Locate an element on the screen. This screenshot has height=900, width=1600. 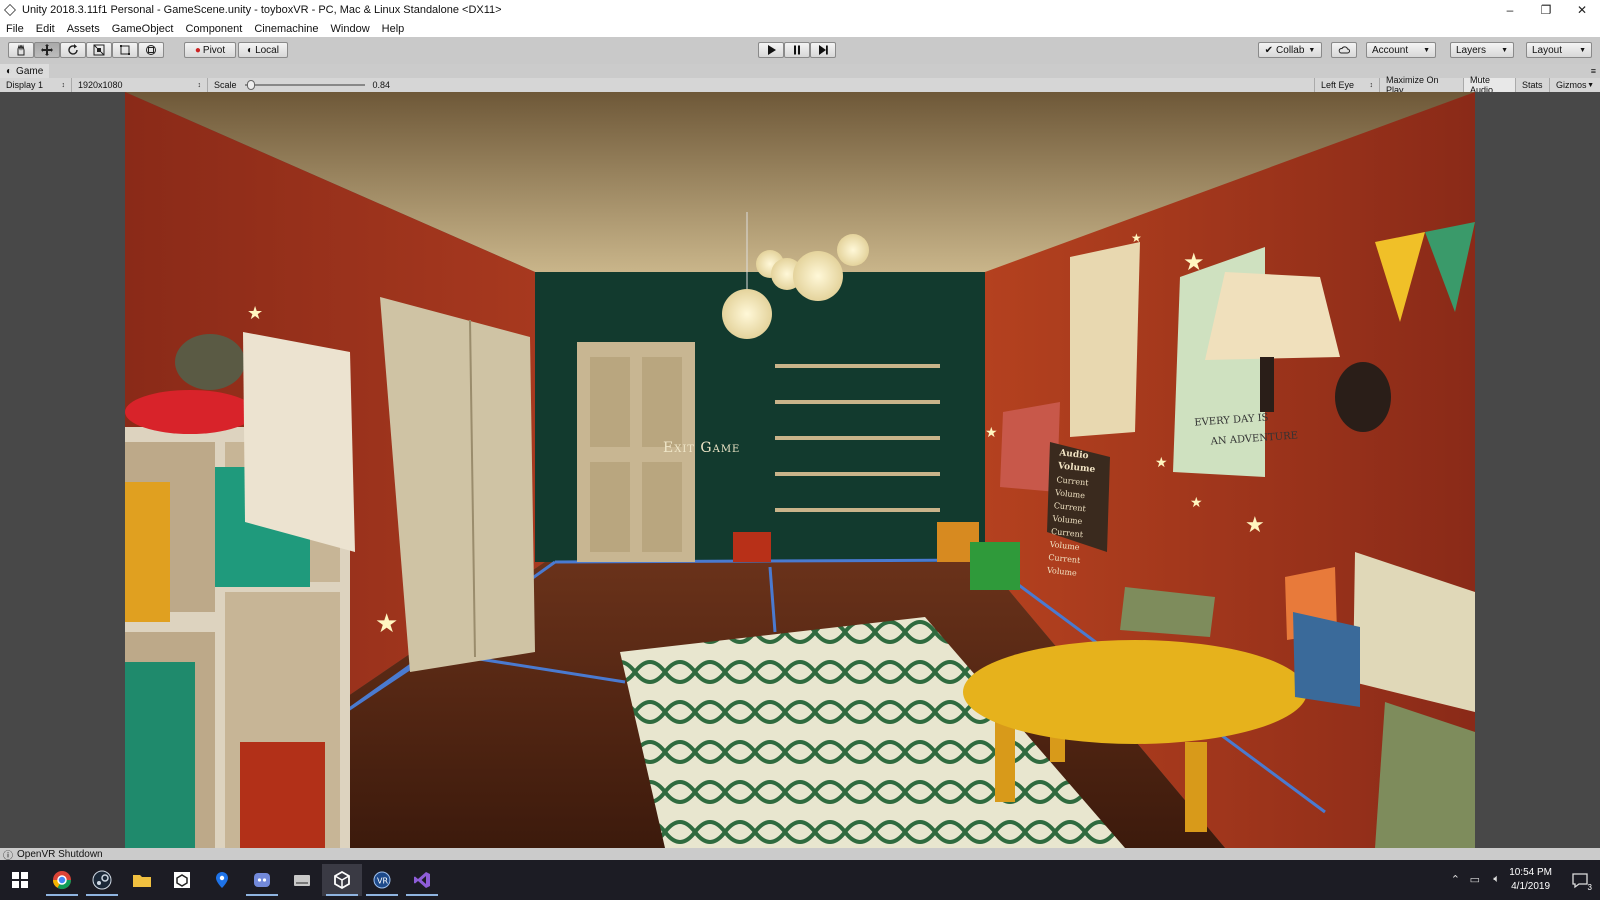
pause-icon is located at coordinates (797, 50).